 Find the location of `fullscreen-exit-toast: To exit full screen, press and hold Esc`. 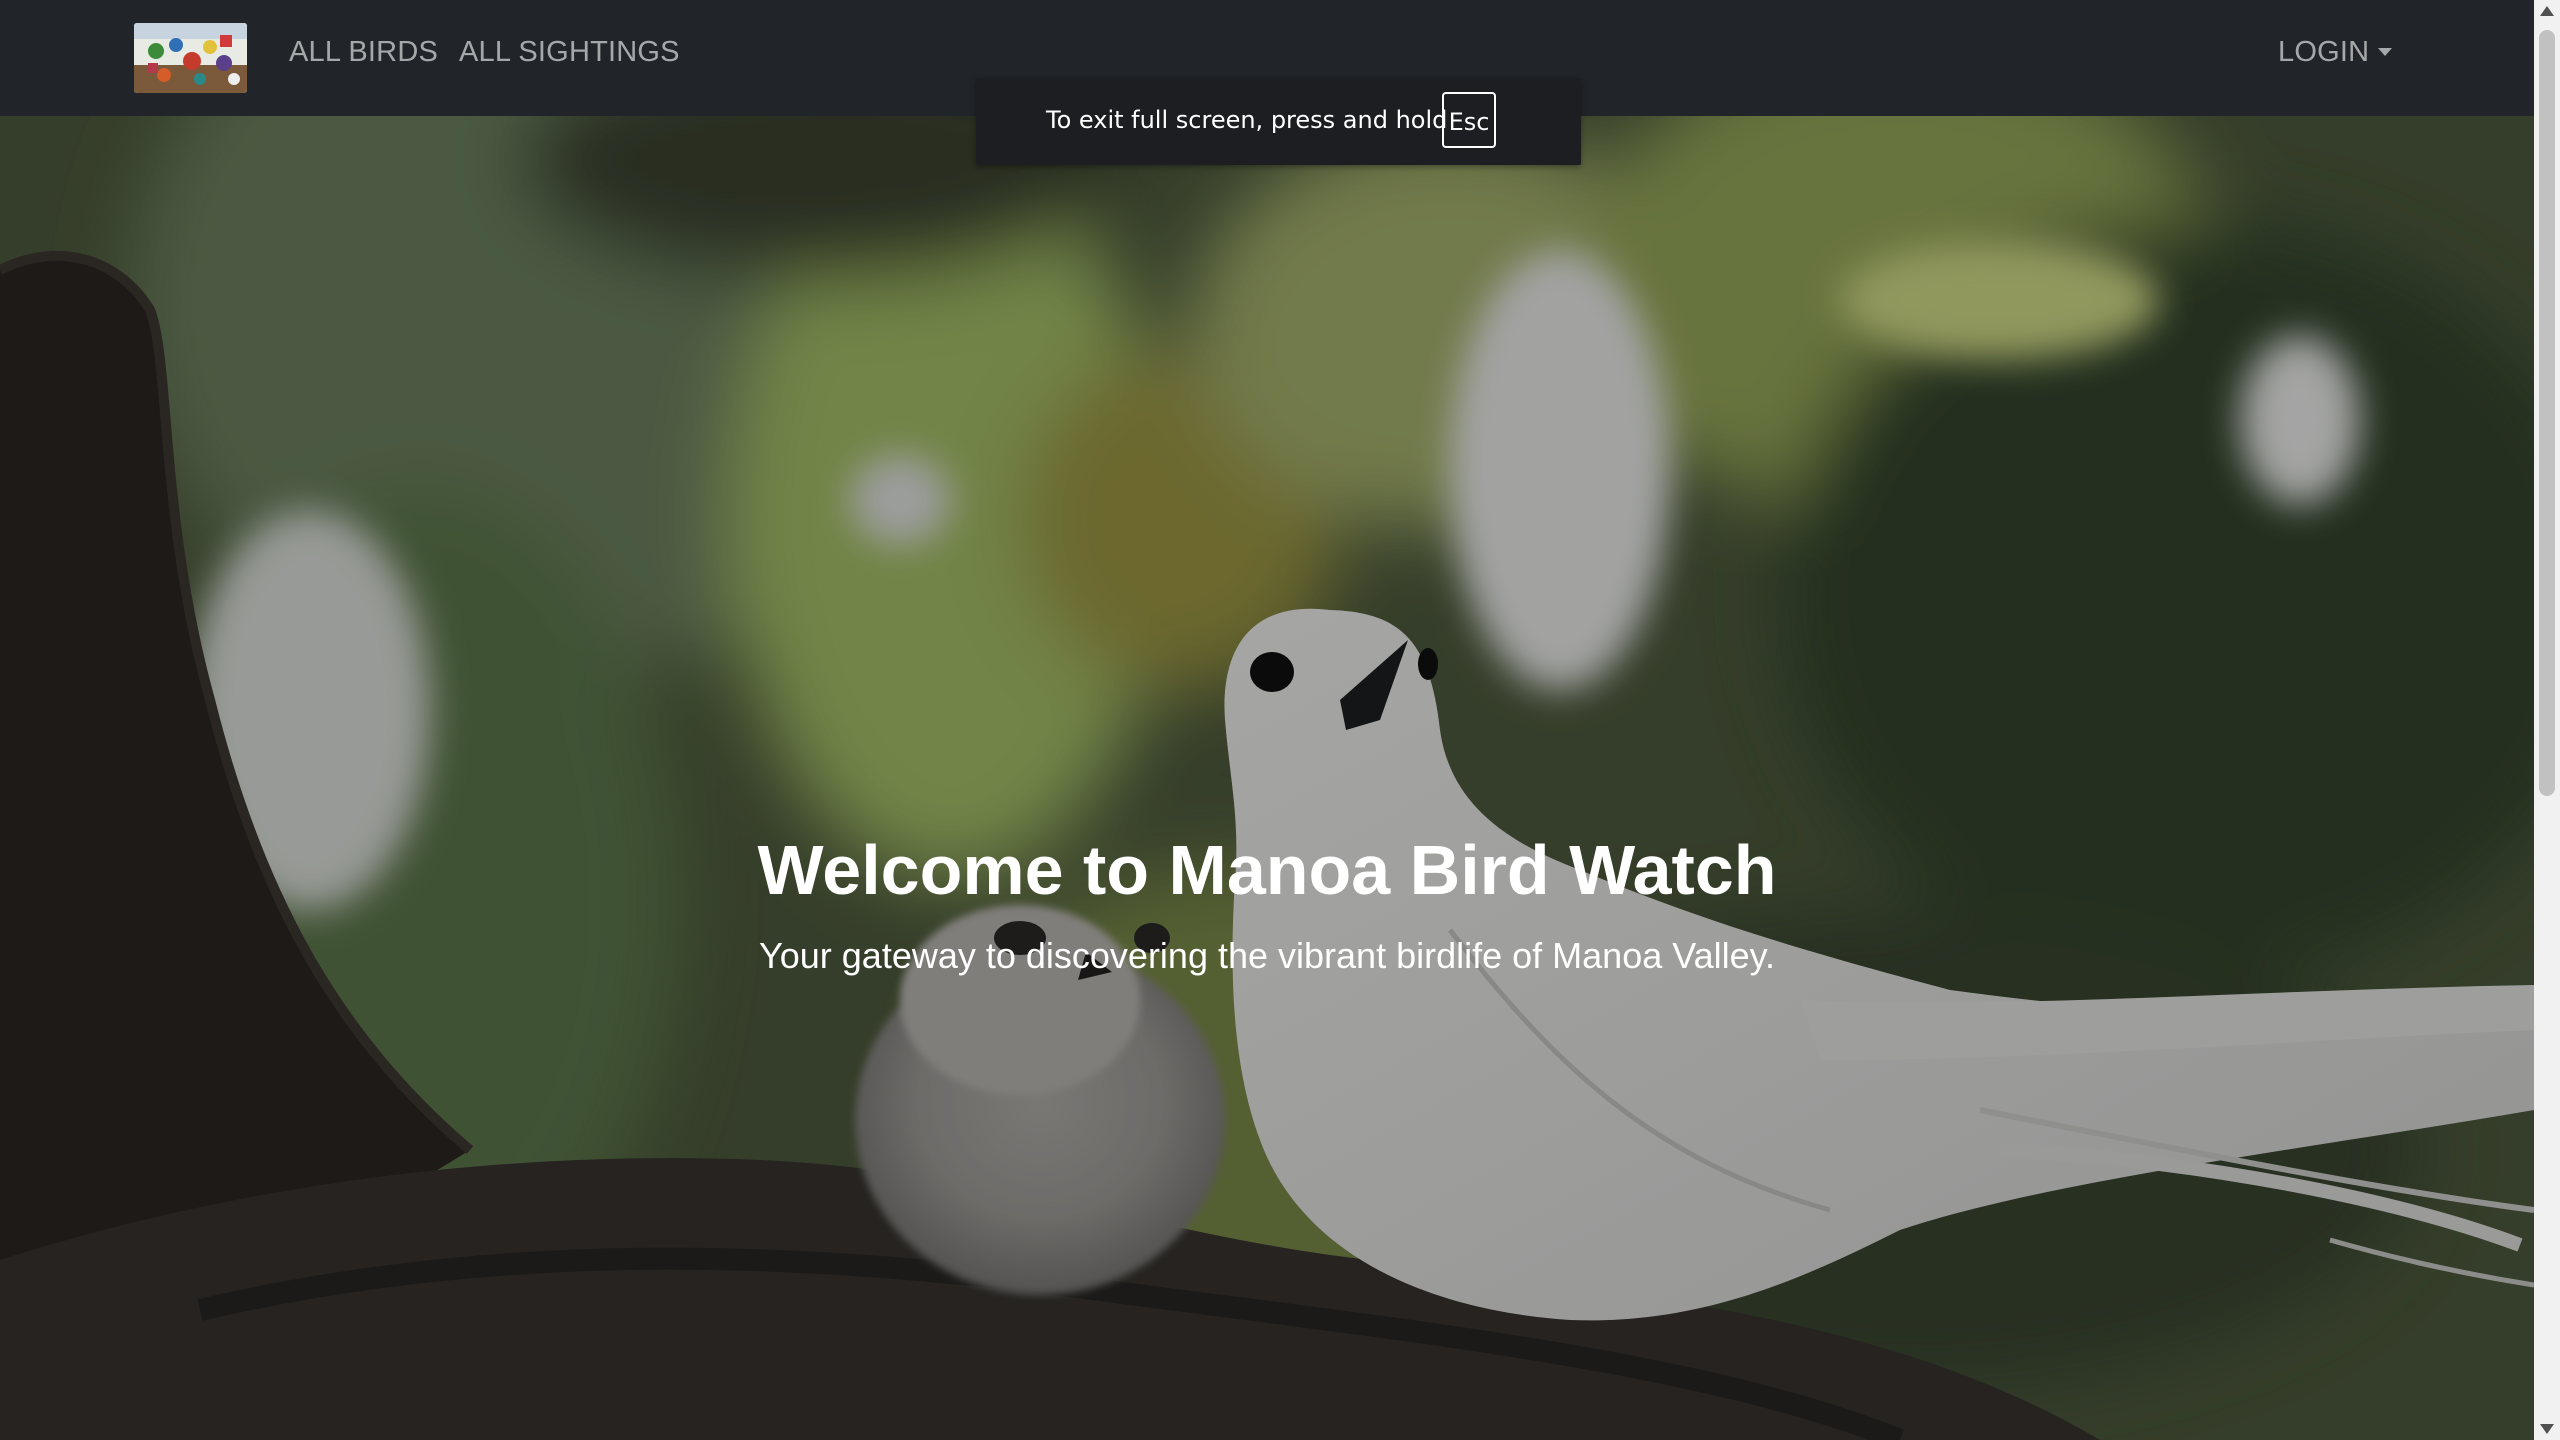

fullscreen-exit-toast: To exit full screen, press and hold Esc is located at coordinates (1278, 121).